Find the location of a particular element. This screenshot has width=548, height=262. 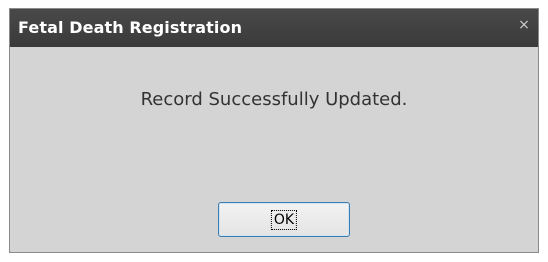

ok-button: OK is located at coordinates (284, 219).